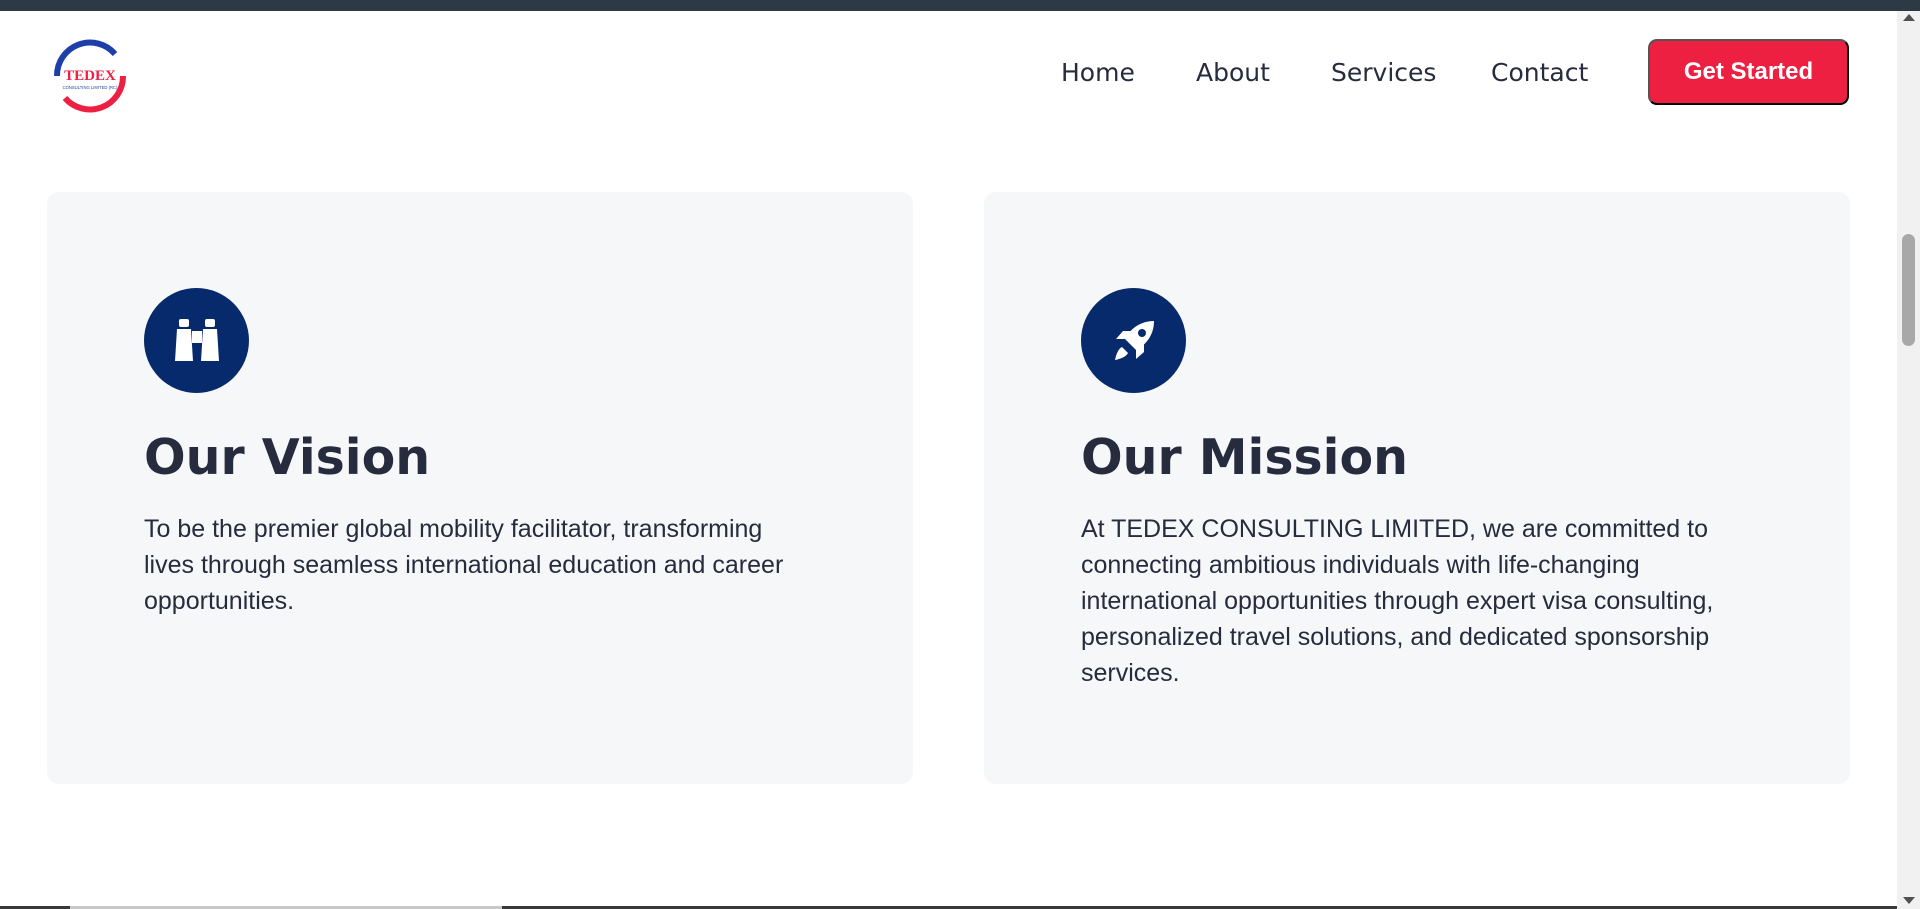 The image size is (1920, 909). What do you see at coordinates (1909, 900) in the screenshot?
I see `scroll-down-arrow-icon` at bounding box center [1909, 900].